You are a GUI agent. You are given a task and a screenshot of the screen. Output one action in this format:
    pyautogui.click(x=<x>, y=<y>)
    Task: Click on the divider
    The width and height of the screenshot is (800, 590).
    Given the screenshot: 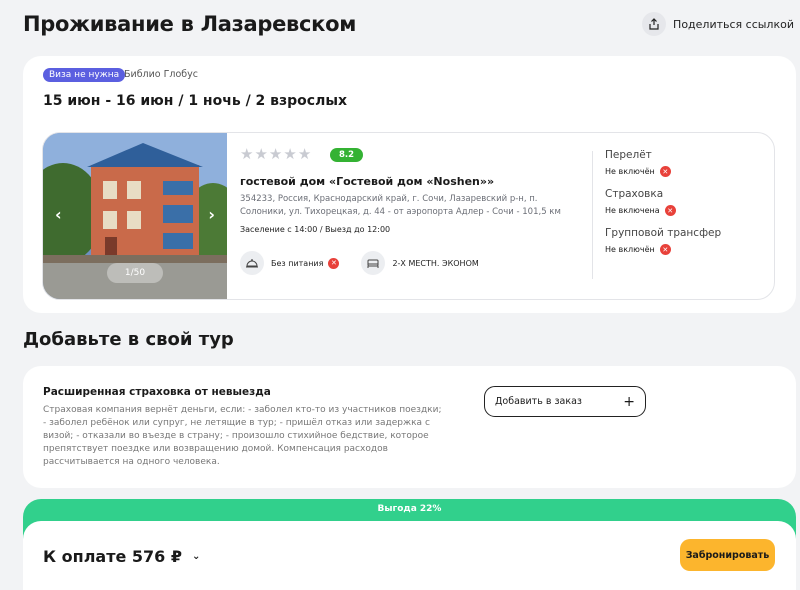 What is the action you would take?
    pyautogui.click(x=592, y=215)
    